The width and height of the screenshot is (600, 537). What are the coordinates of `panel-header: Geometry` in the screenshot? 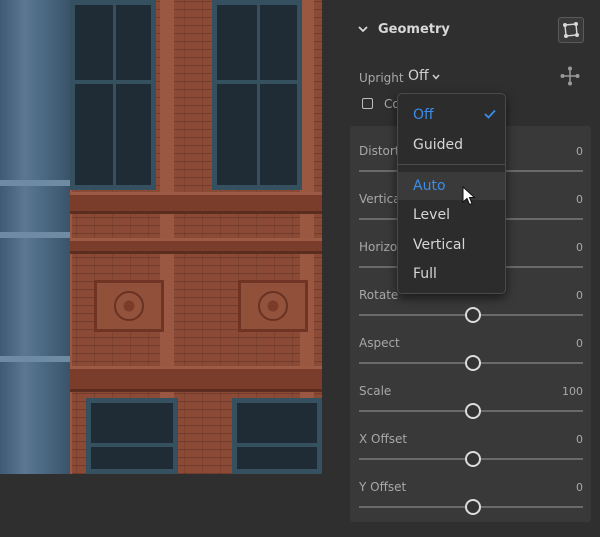 It's located at (467, 30).